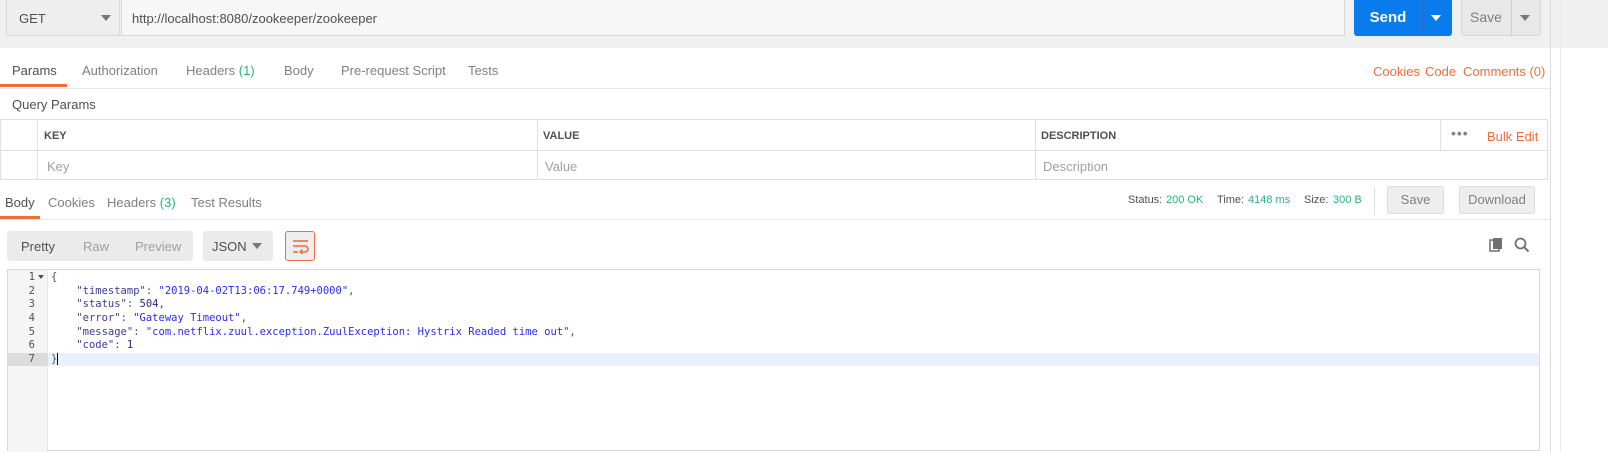 The height and width of the screenshot is (452, 1608). Describe the element at coordinates (1486, 17) in the screenshot. I see `save-request-label: Save` at that location.